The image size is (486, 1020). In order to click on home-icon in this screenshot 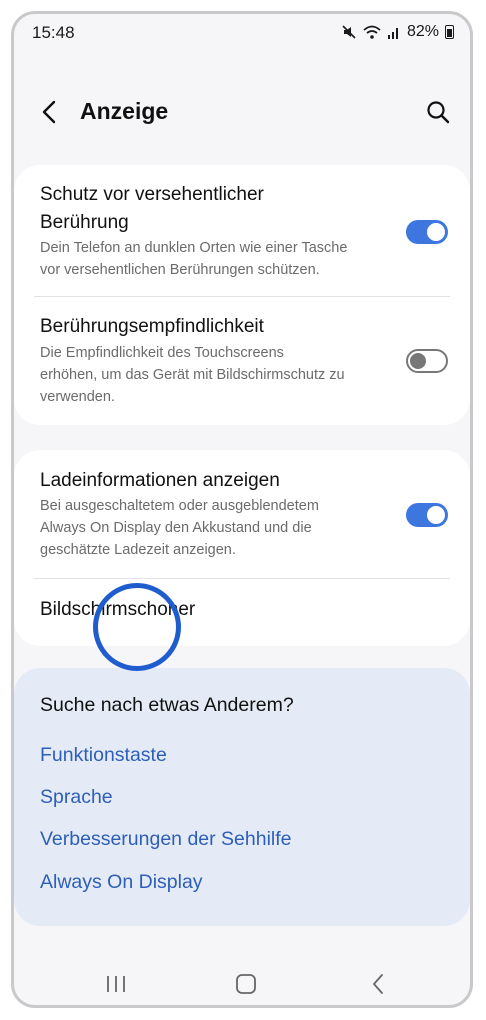, I will do `click(246, 984)`.